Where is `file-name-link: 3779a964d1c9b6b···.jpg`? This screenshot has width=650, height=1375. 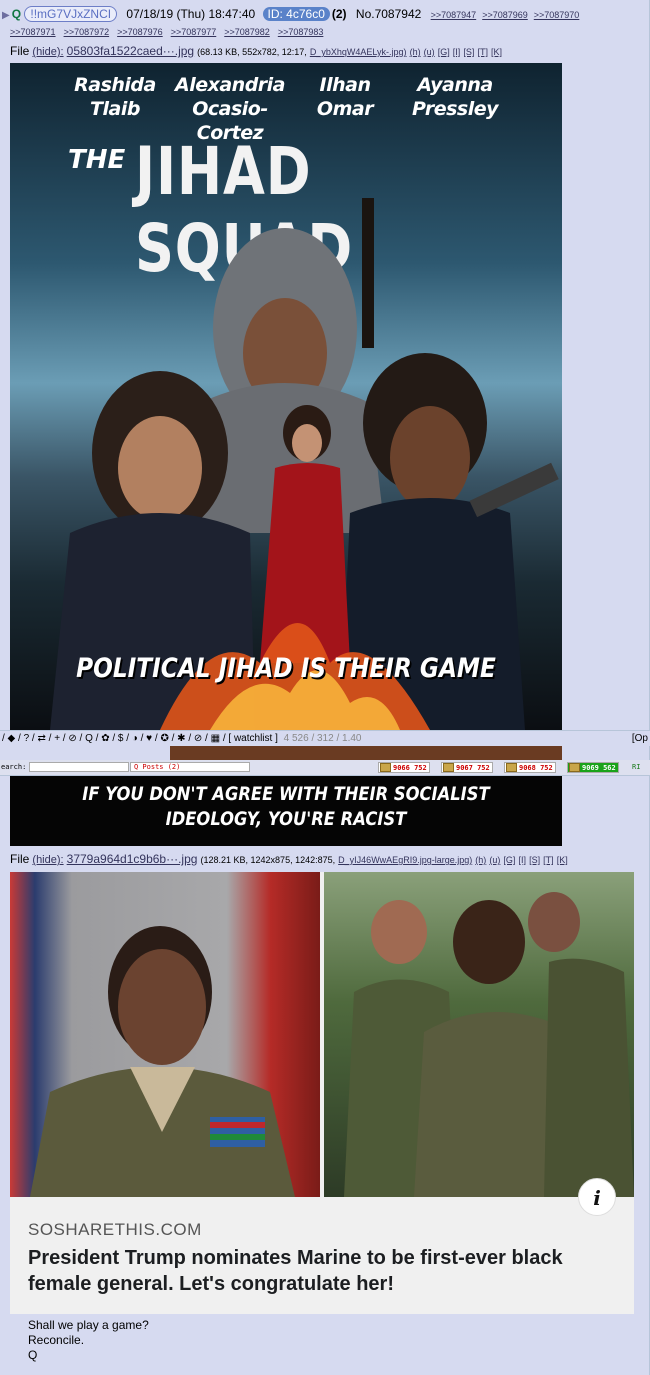
file-name-link: 3779a964d1c9b6b···.jpg is located at coordinates (132, 859).